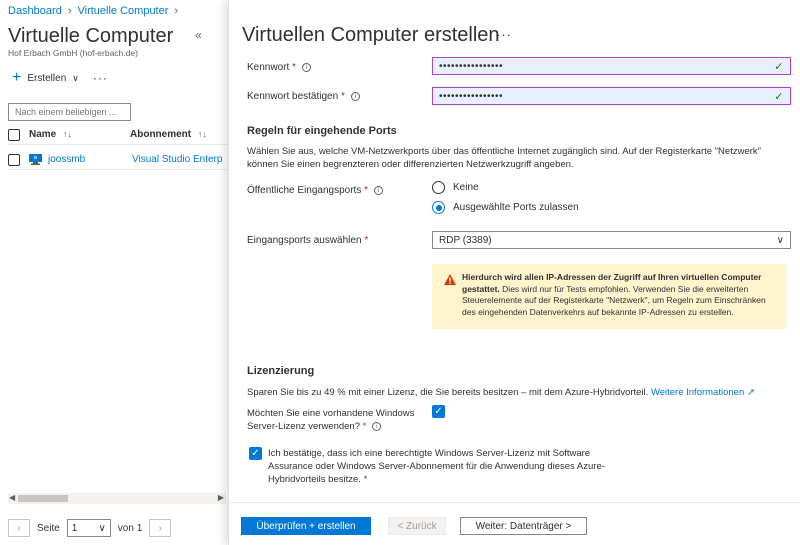 This screenshot has width=800, height=545. Describe the element at coordinates (516, 207) in the screenshot. I see `radio-selected-label: Ausgewählte Ports zulassen` at that location.